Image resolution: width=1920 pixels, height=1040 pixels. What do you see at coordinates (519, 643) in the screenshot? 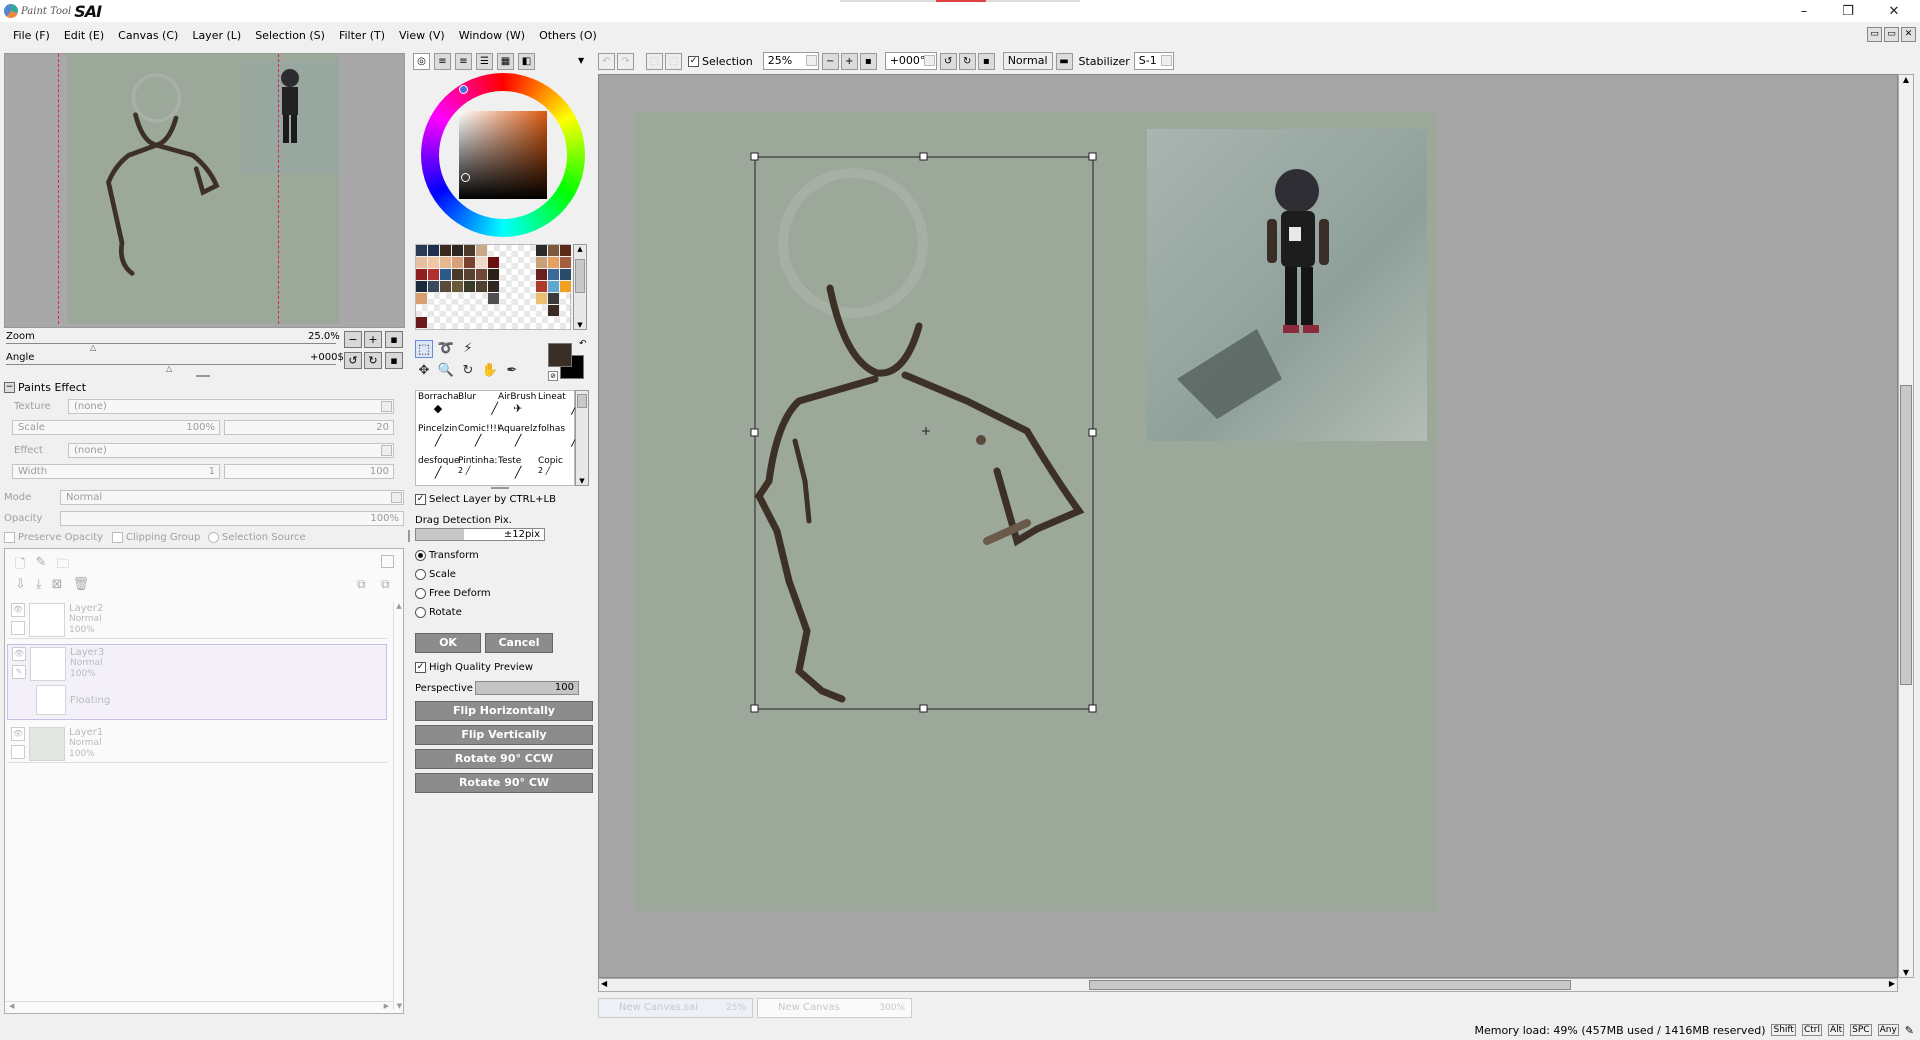
I see `cancel-button: Cancel` at bounding box center [519, 643].